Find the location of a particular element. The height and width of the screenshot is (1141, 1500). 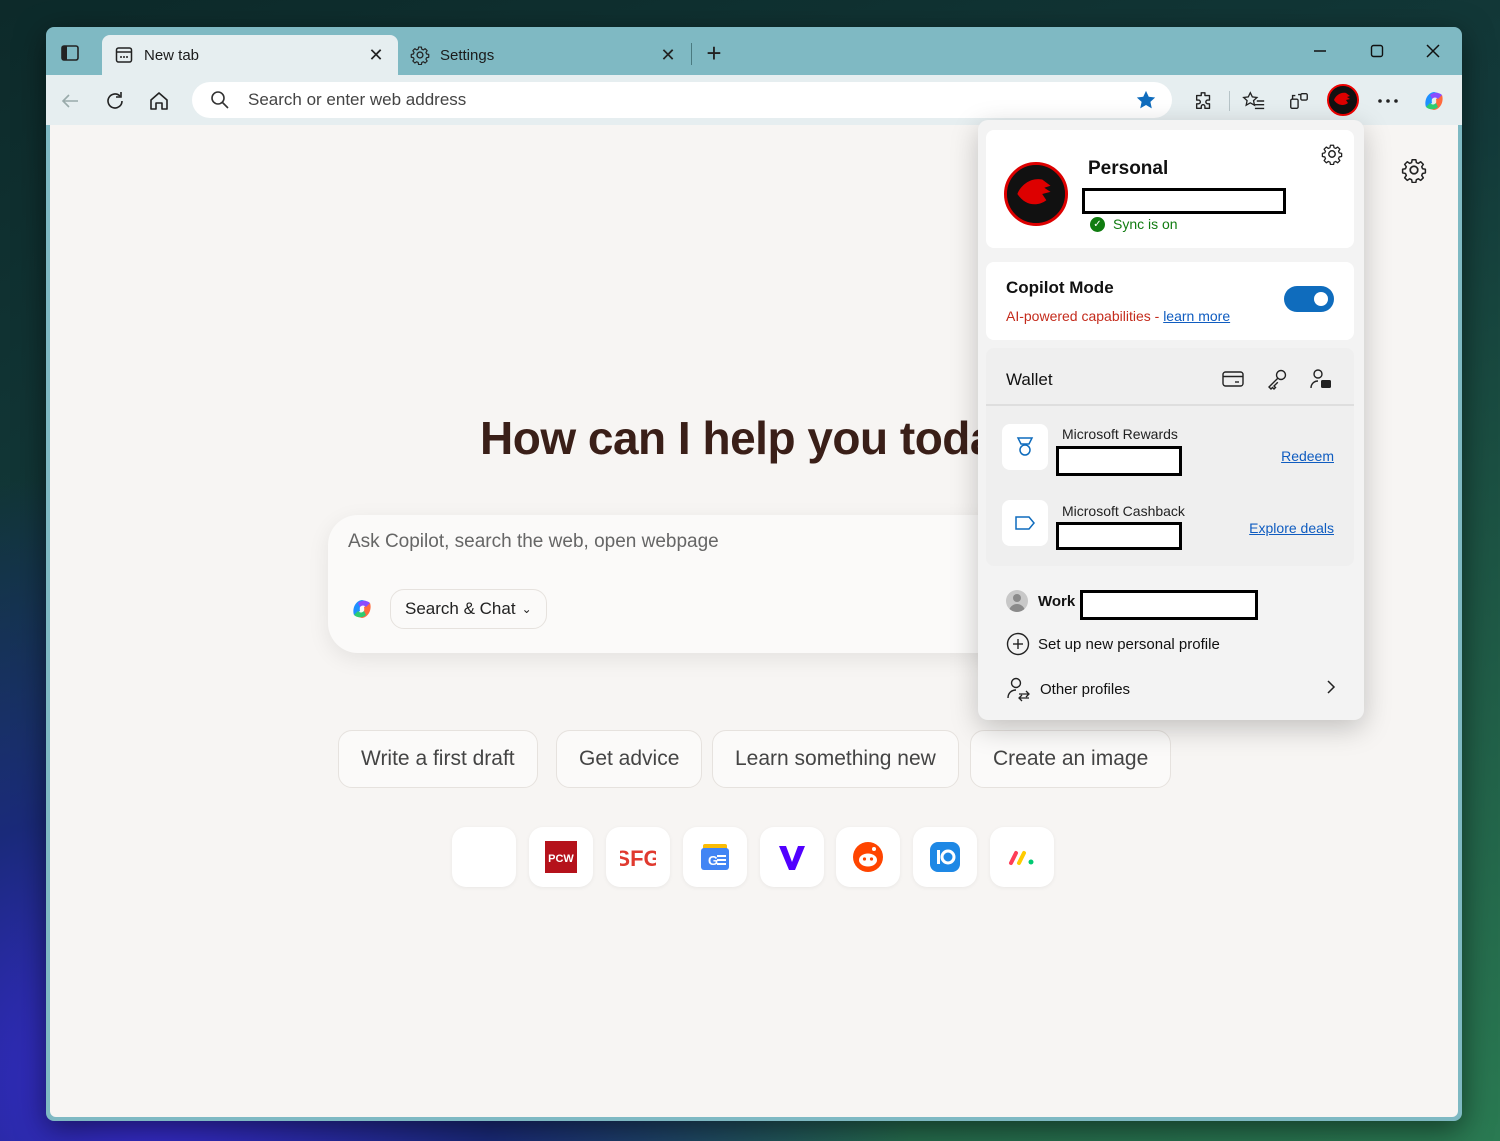

redacted-rewards-points is located at coordinates (1119, 461).